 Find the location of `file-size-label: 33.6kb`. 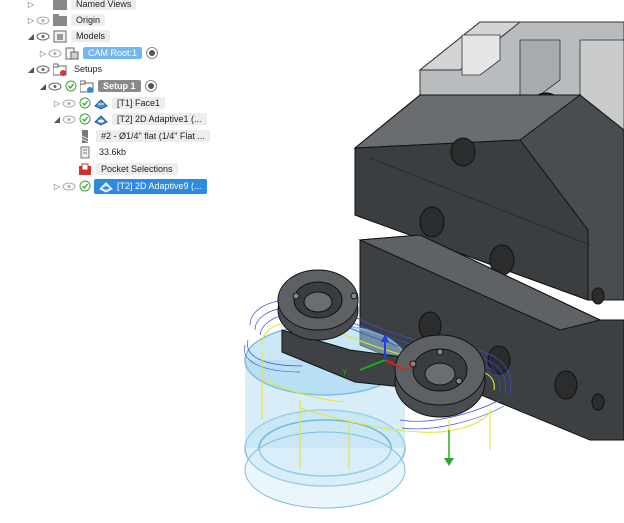

file-size-label: 33.6kb is located at coordinates (113, 152).